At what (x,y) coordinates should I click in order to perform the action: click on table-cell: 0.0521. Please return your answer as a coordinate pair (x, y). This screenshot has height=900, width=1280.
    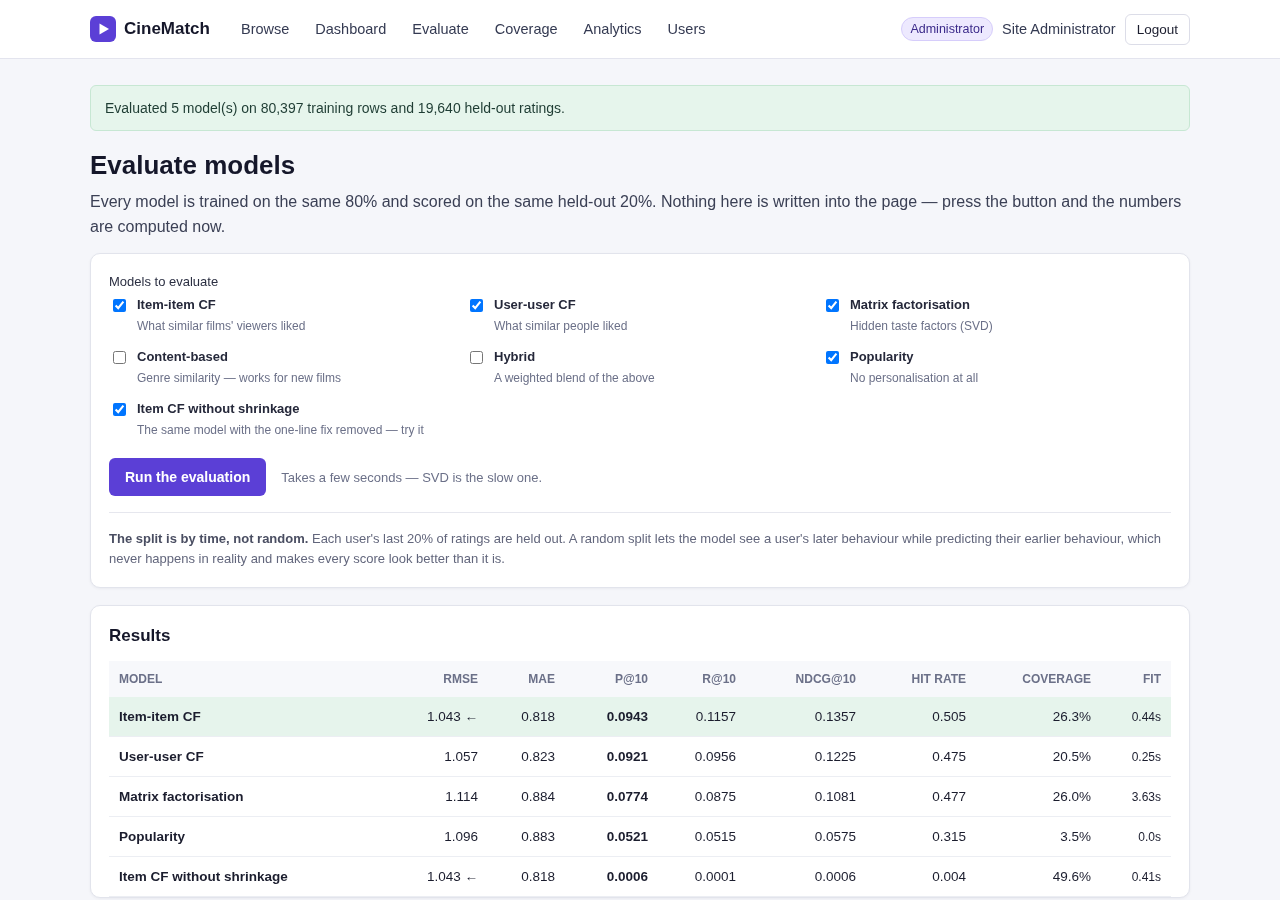
    Looking at the image, I should click on (611, 836).